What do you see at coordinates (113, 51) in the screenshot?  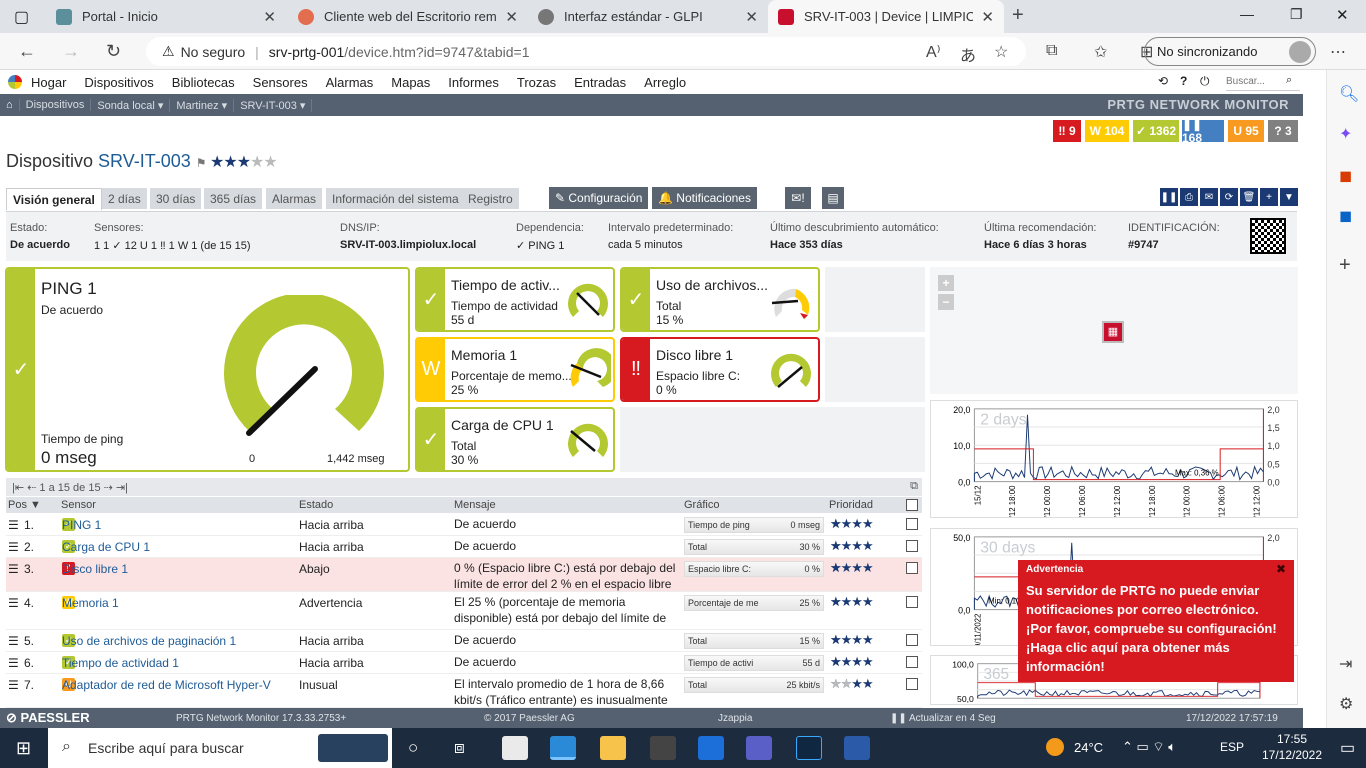 I see `reload-icon: ↻` at bounding box center [113, 51].